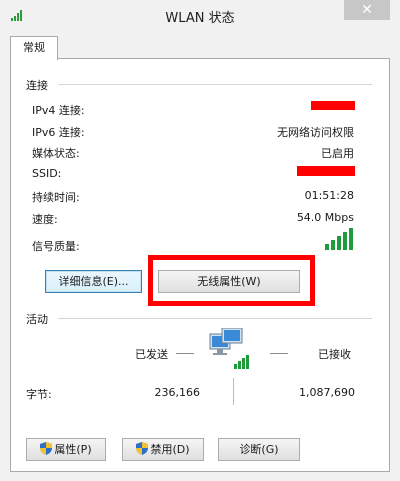 Image resolution: width=400 pixels, height=481 pixels. Describe the element at coordinates (58, 132) in the screenshot. I see `ipv6-label: IPv6 连接:` at that location.